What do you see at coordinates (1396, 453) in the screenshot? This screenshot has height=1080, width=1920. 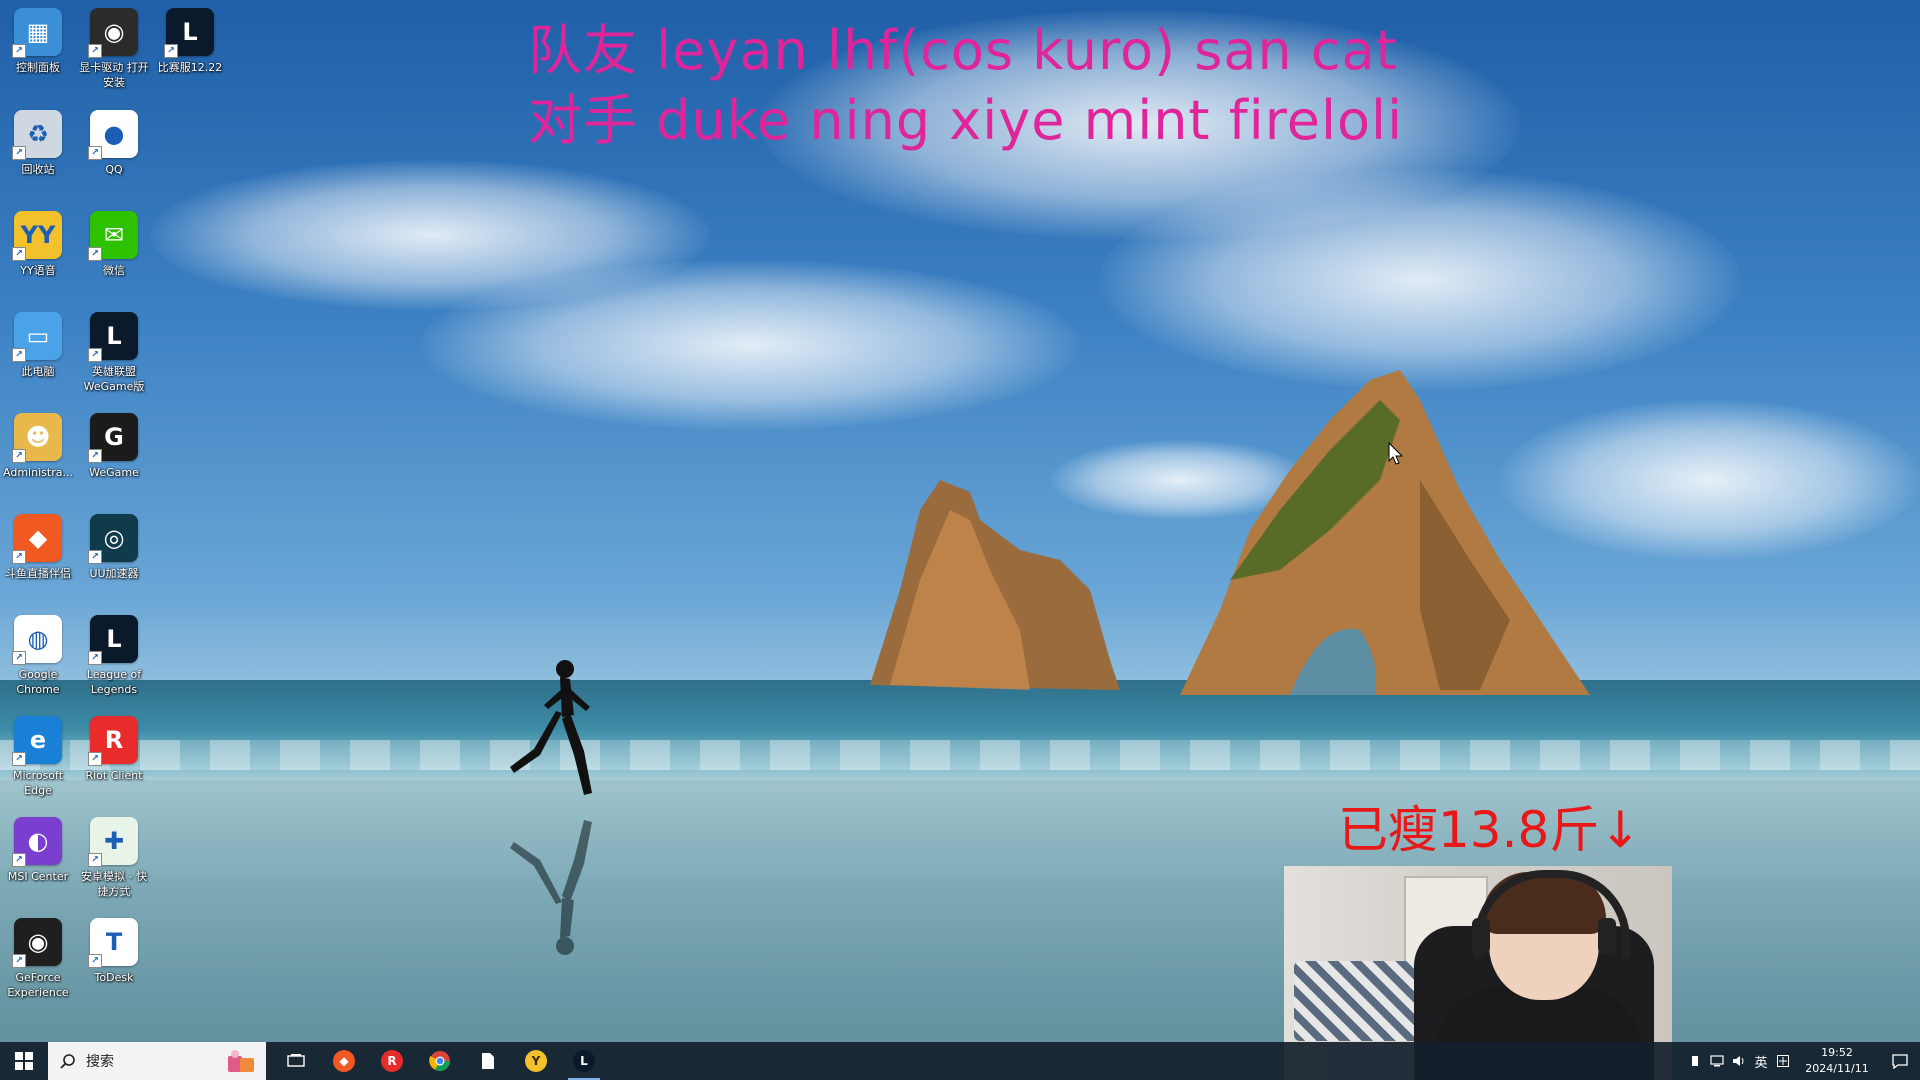 I see `mouse-cursor-icon` at bounding box center [1396, 453].